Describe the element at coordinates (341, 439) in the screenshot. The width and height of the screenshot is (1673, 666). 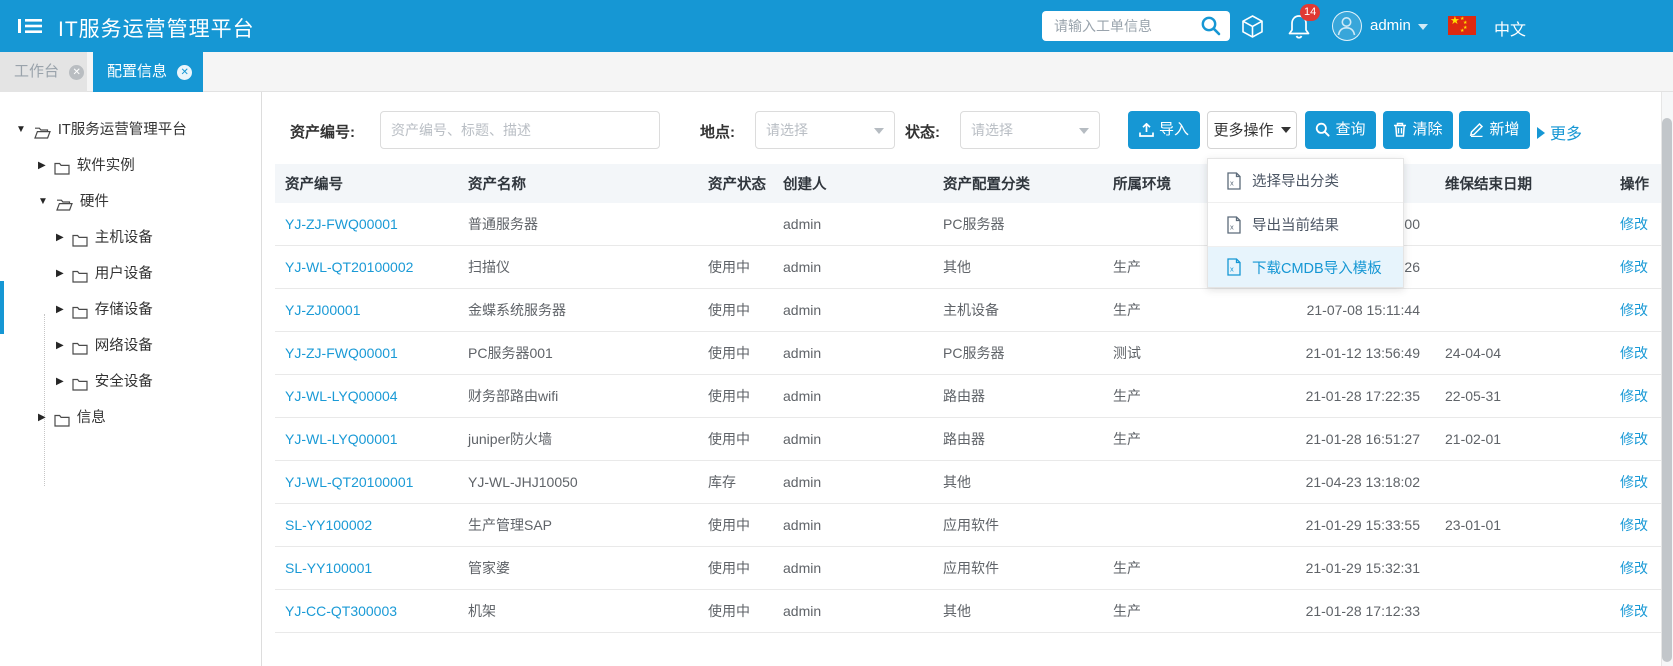
I see `asset-id-link: YJ-WL-LYQ00001` at that location.